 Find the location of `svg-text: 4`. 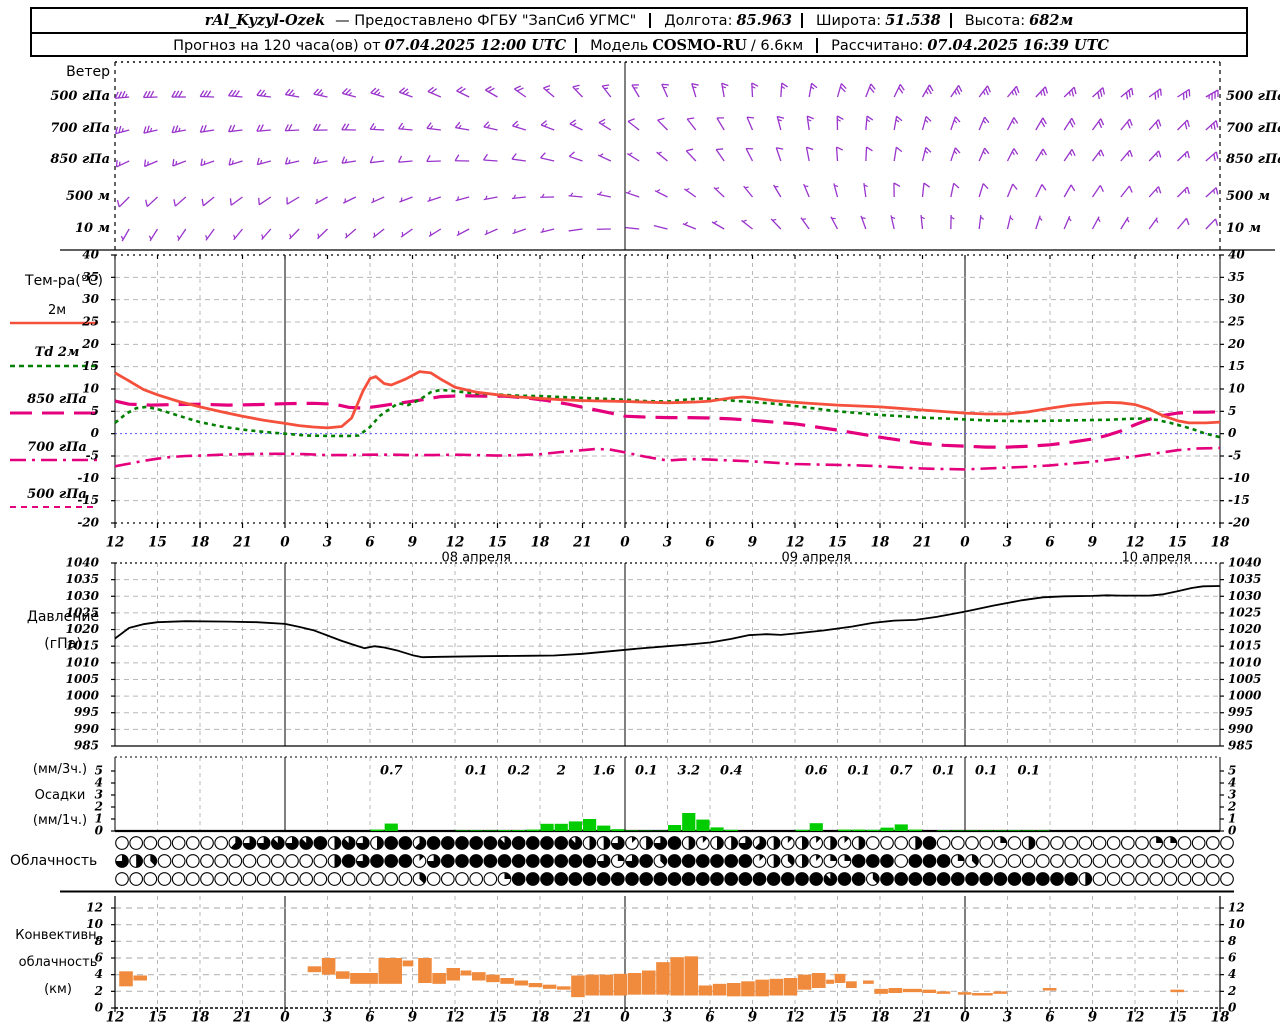

svg-text: 4 is located at coordinates (99, 974).